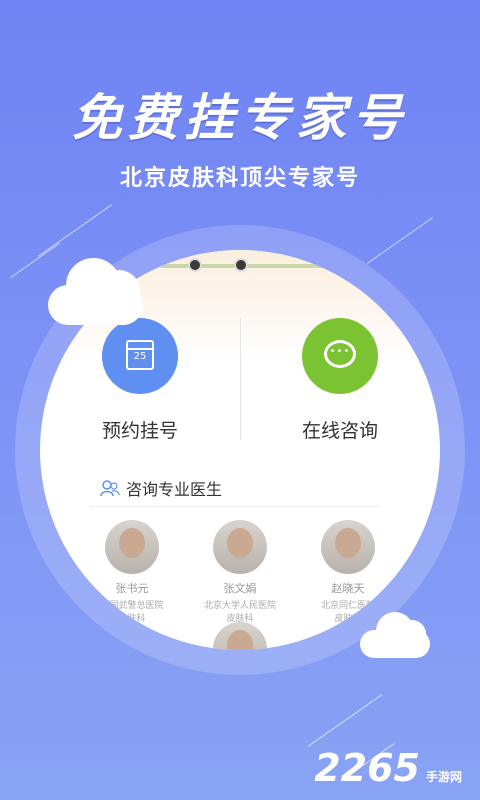  I want to click on chat-icon-circle: •••, so click(340, 356).